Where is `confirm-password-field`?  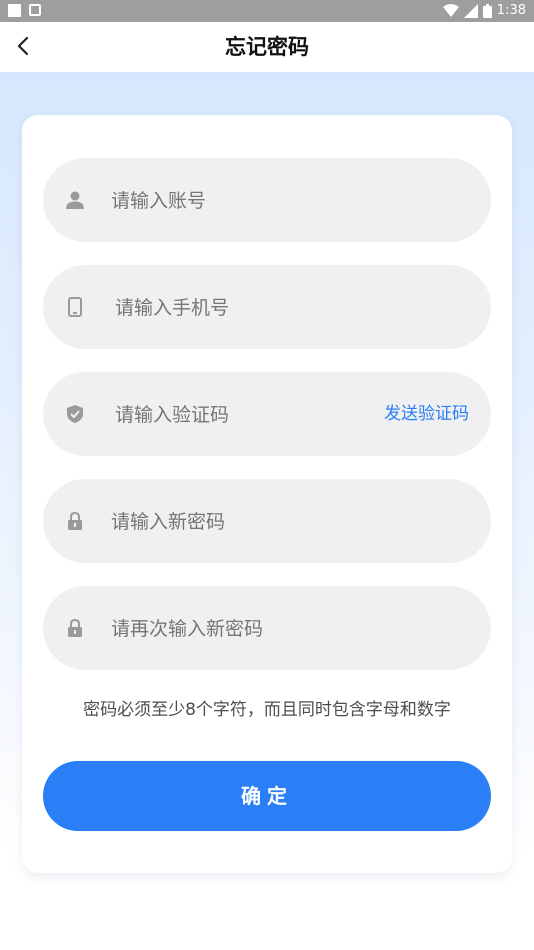
confirm-password-field is located at coordinates (267, 629).